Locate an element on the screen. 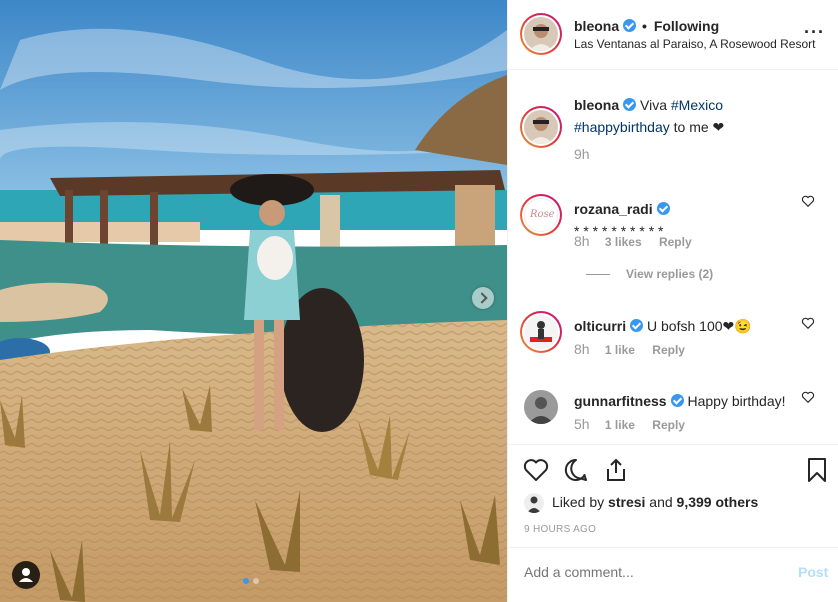 The width and height of the screenshot is (838, 602). liked-by-avatar is located at coordinates (534, 503).